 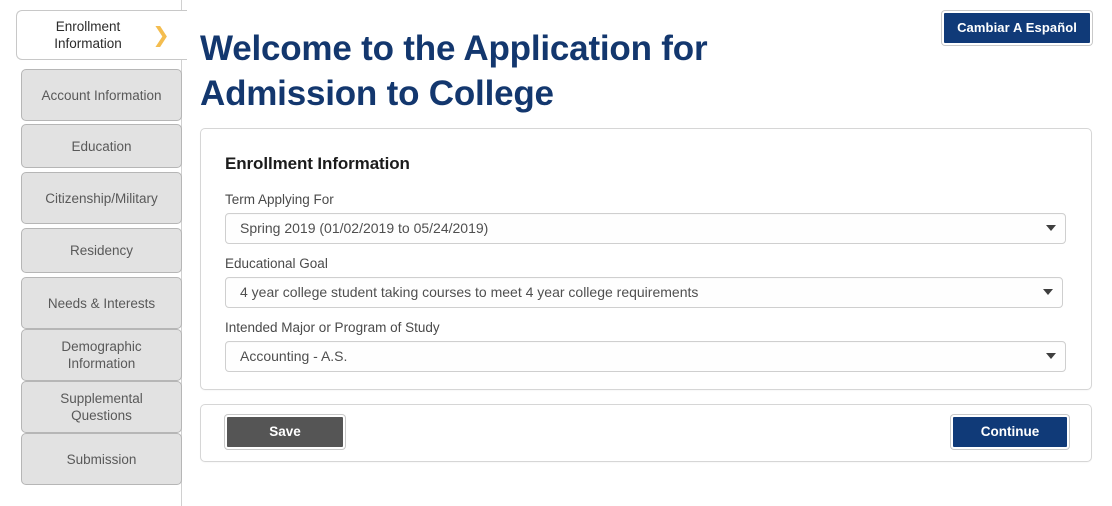 I want to click on continue-button: Continue, so click(x=1010, y=432).